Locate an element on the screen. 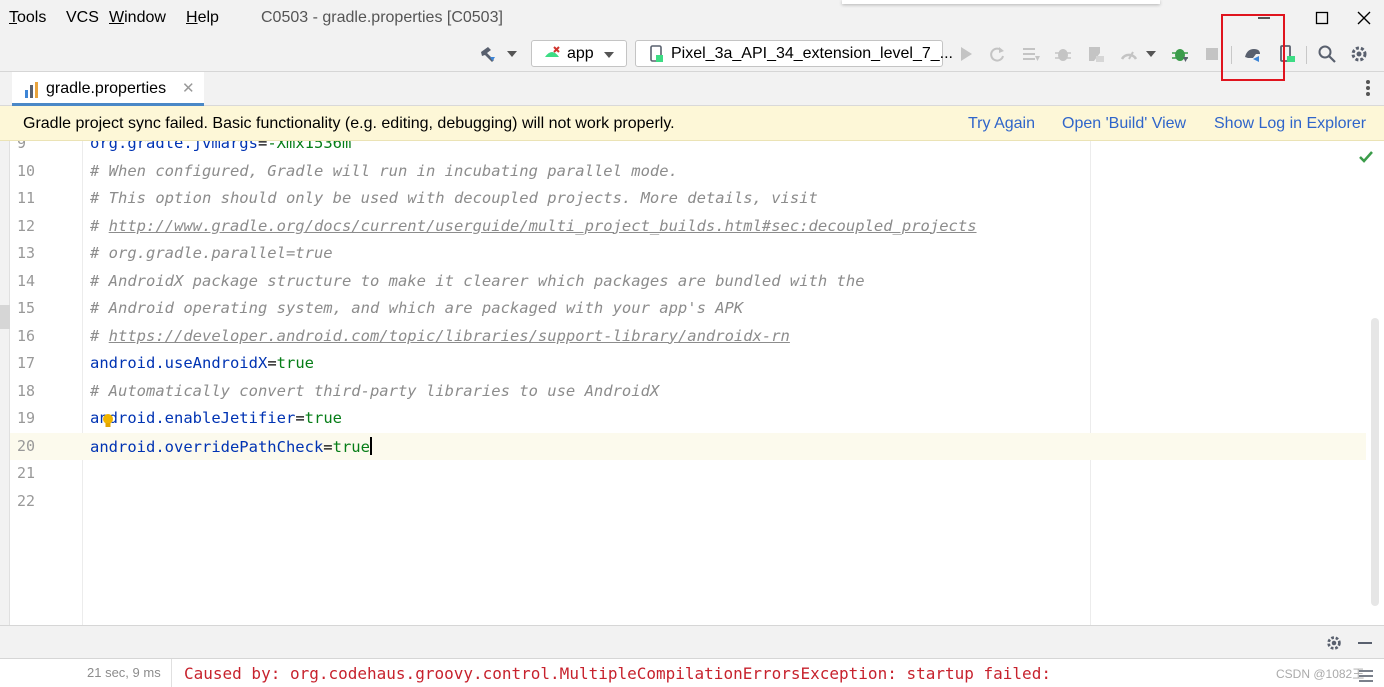 This screenshot has width=1384, height=687. stop-icon is located at coordinates (1212, 54).